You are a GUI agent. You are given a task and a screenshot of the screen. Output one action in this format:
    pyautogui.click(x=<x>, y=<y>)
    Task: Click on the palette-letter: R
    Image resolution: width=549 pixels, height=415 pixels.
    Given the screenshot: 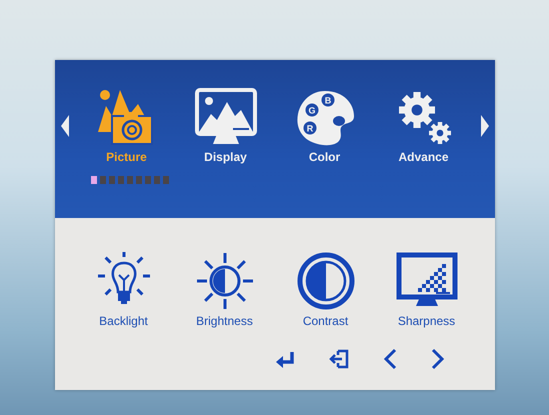 What is the action you would take?
    pyautogui.click(x=309, y=129)
    